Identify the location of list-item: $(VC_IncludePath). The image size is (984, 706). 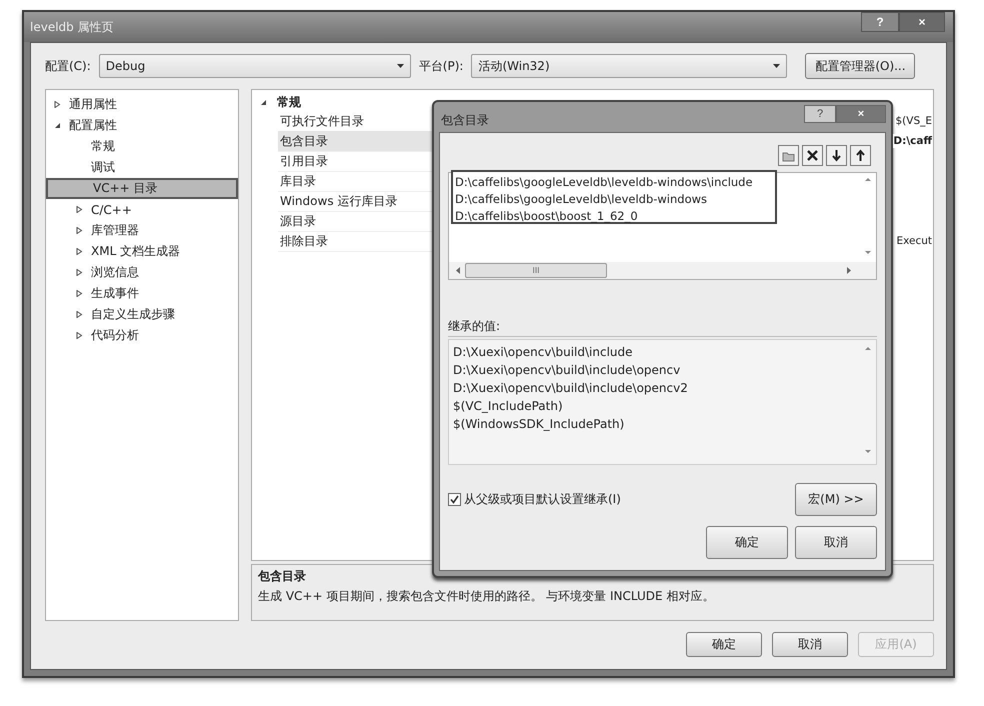
(508, 406).